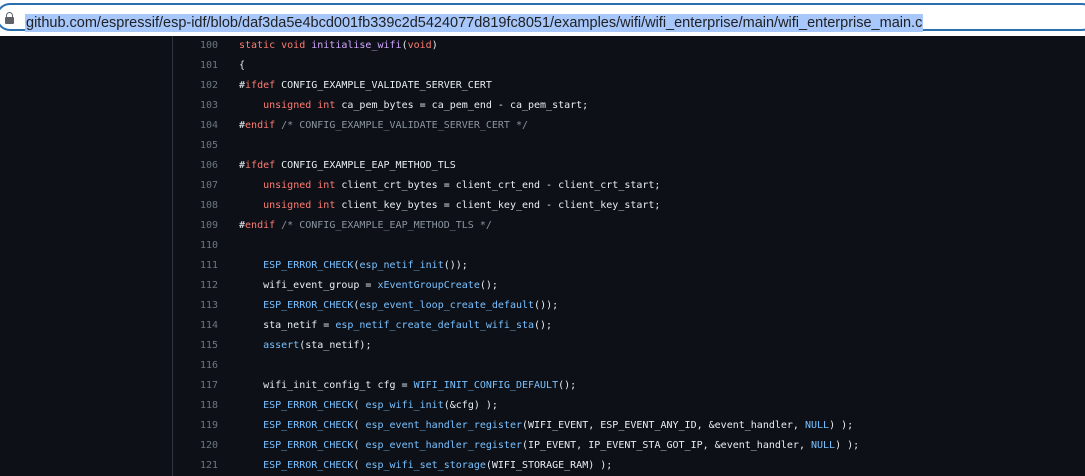 This screenshot has width=1085, height=476. I want to click on code-text: #ifdef CONFIG_EXAMPLE_EAP_METHOD_TLS, so click(347, 166).